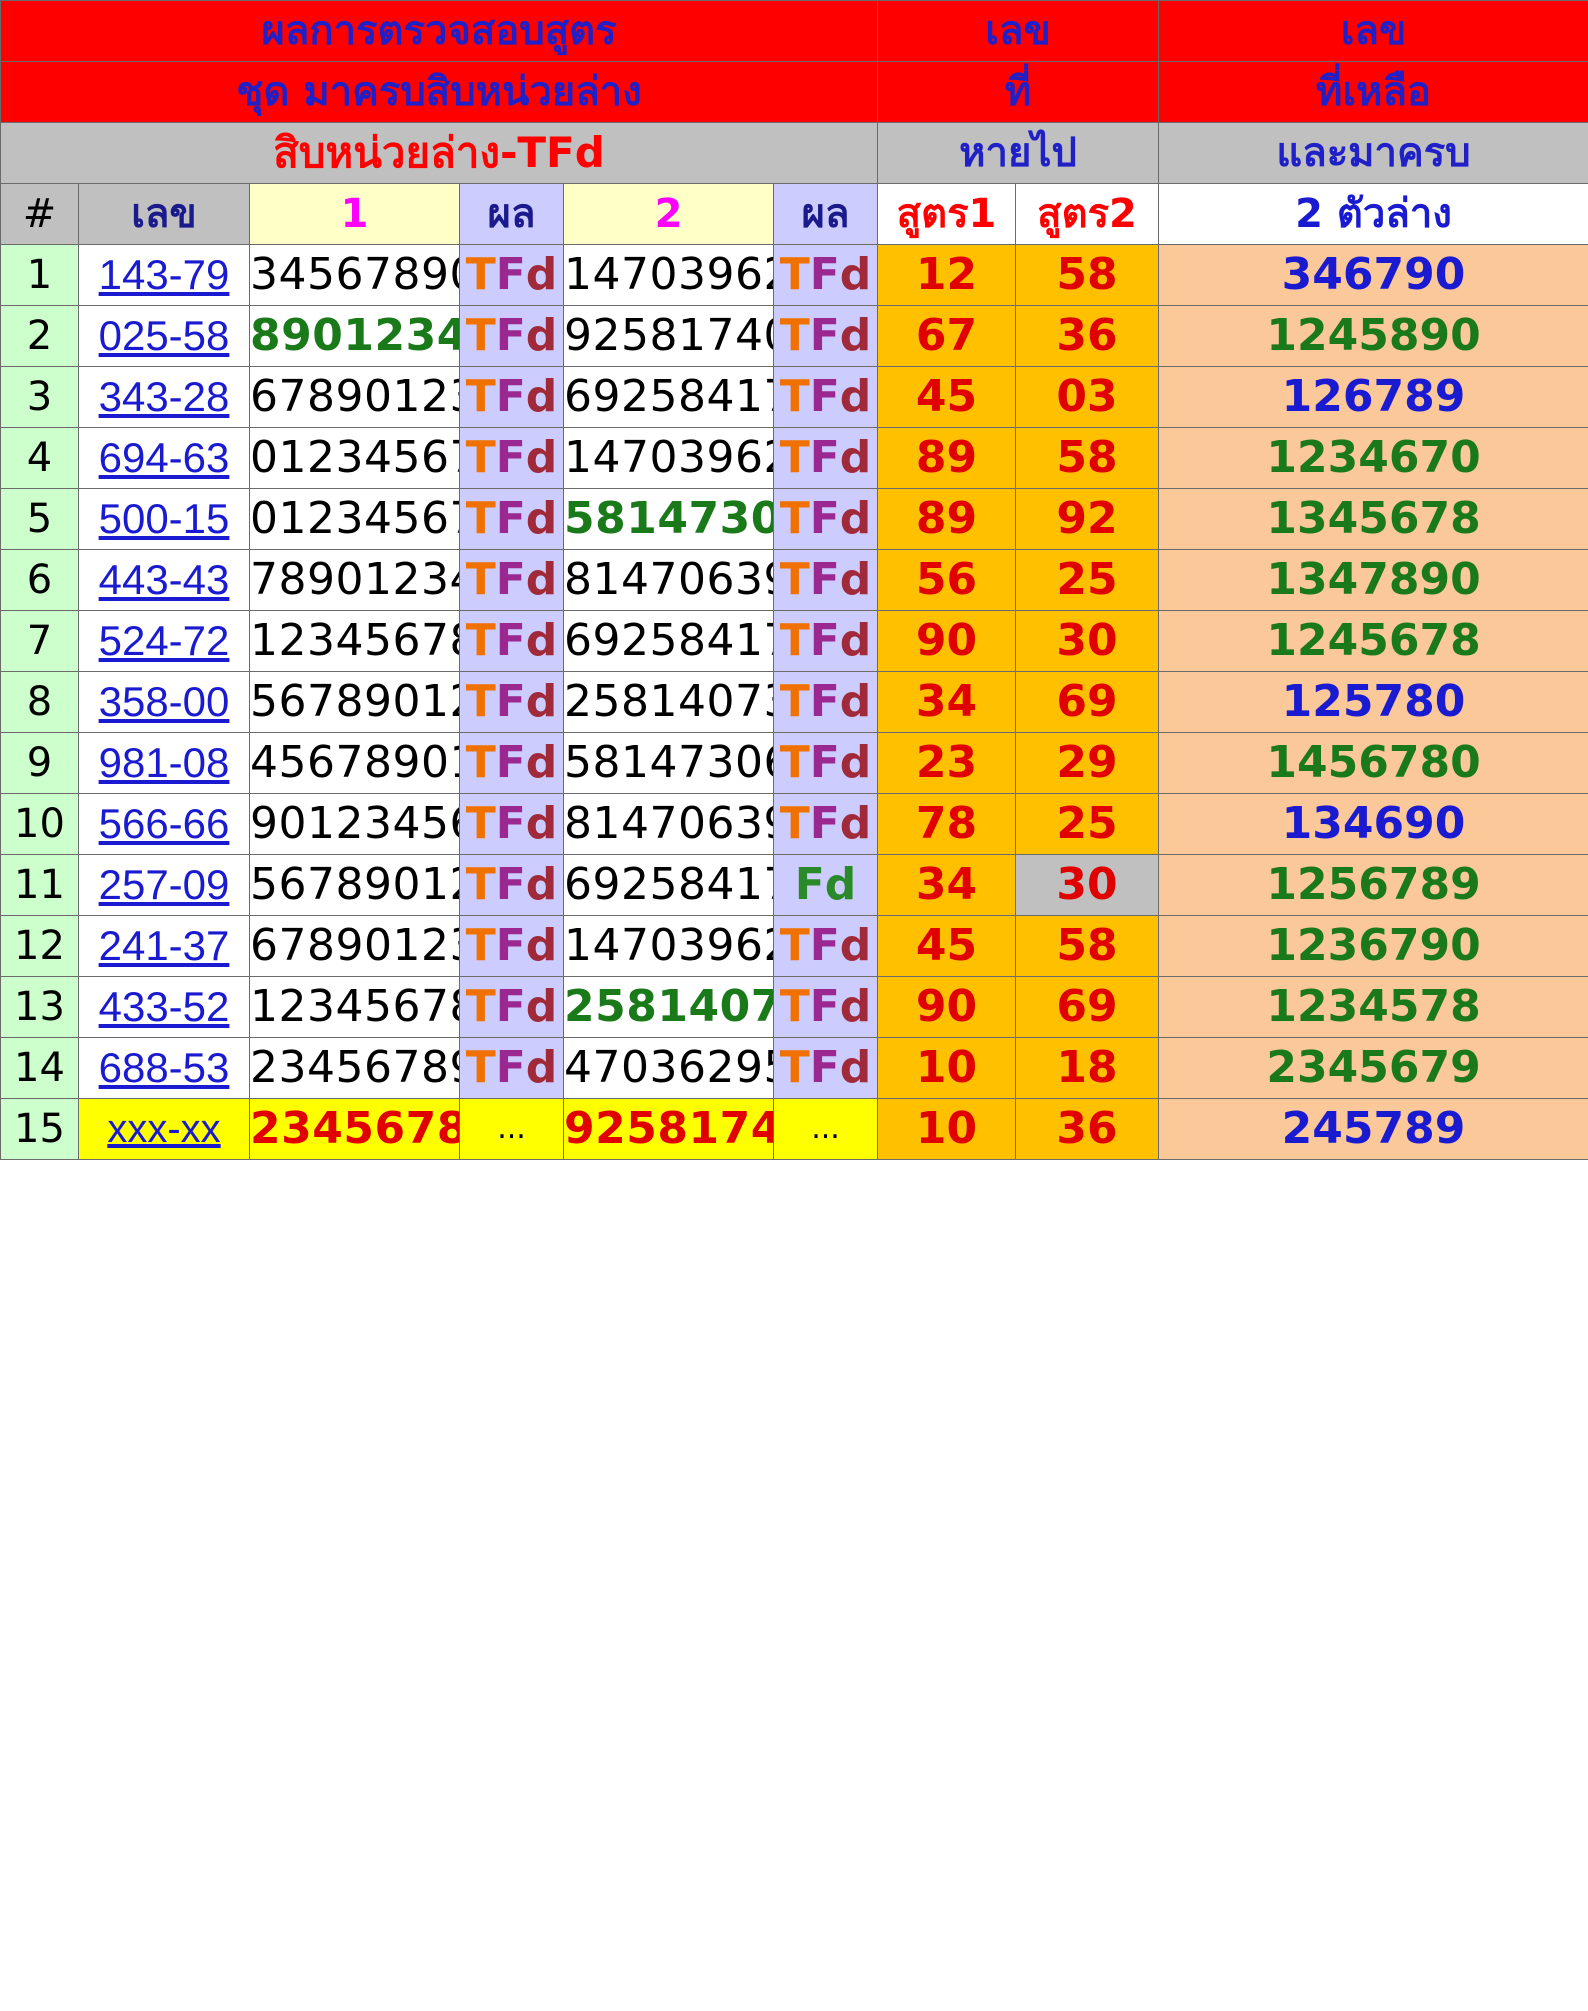  What do you see at coordinates (39, 1068) in the screenshot?
I see `row-number: 14` at bounding box center [39, 1068].